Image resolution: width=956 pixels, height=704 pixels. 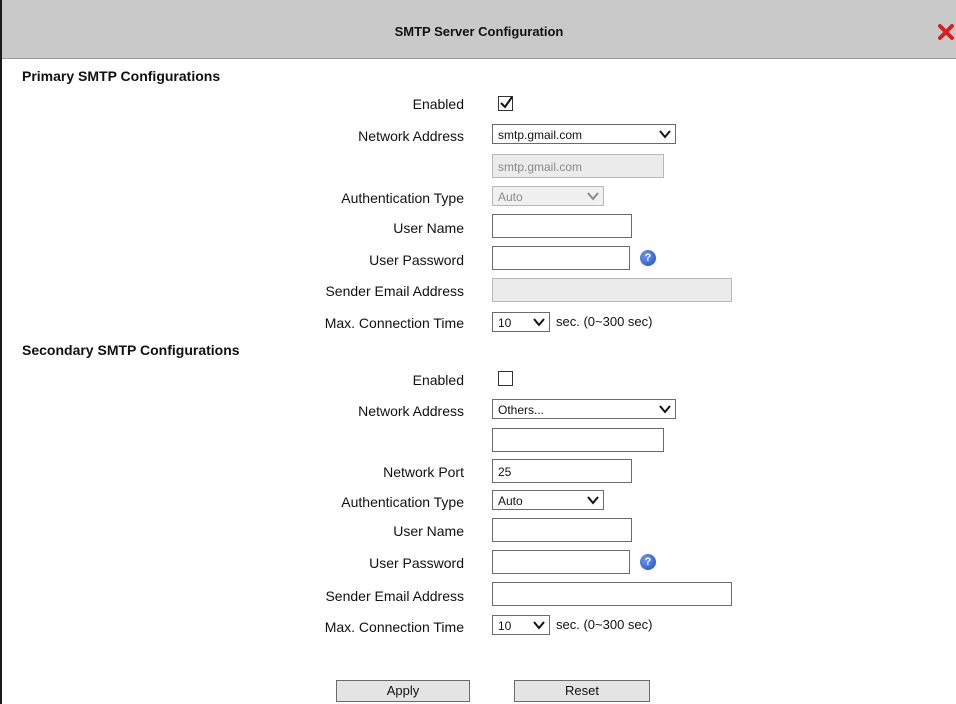 I want to click on secondary-sender-email-input, so click(x=612, y=594).